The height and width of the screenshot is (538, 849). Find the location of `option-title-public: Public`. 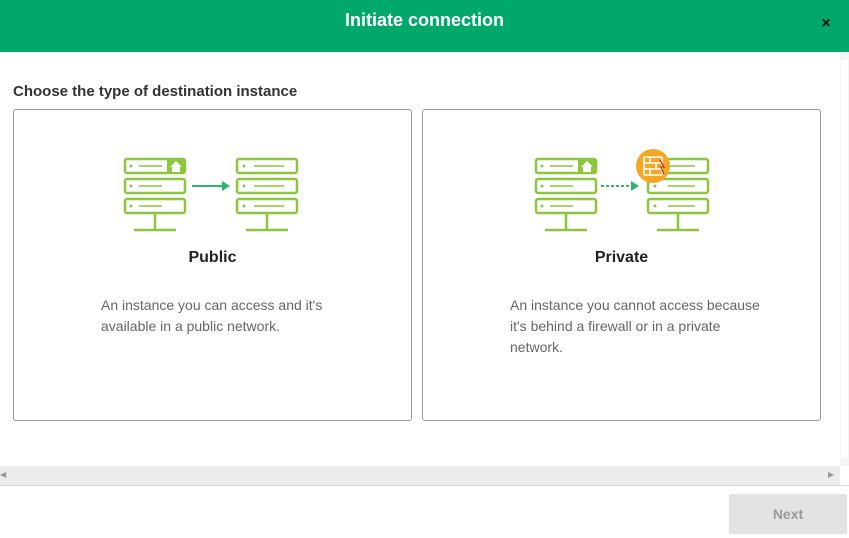

option-title-public: Public is located at coordinates (212, 257).